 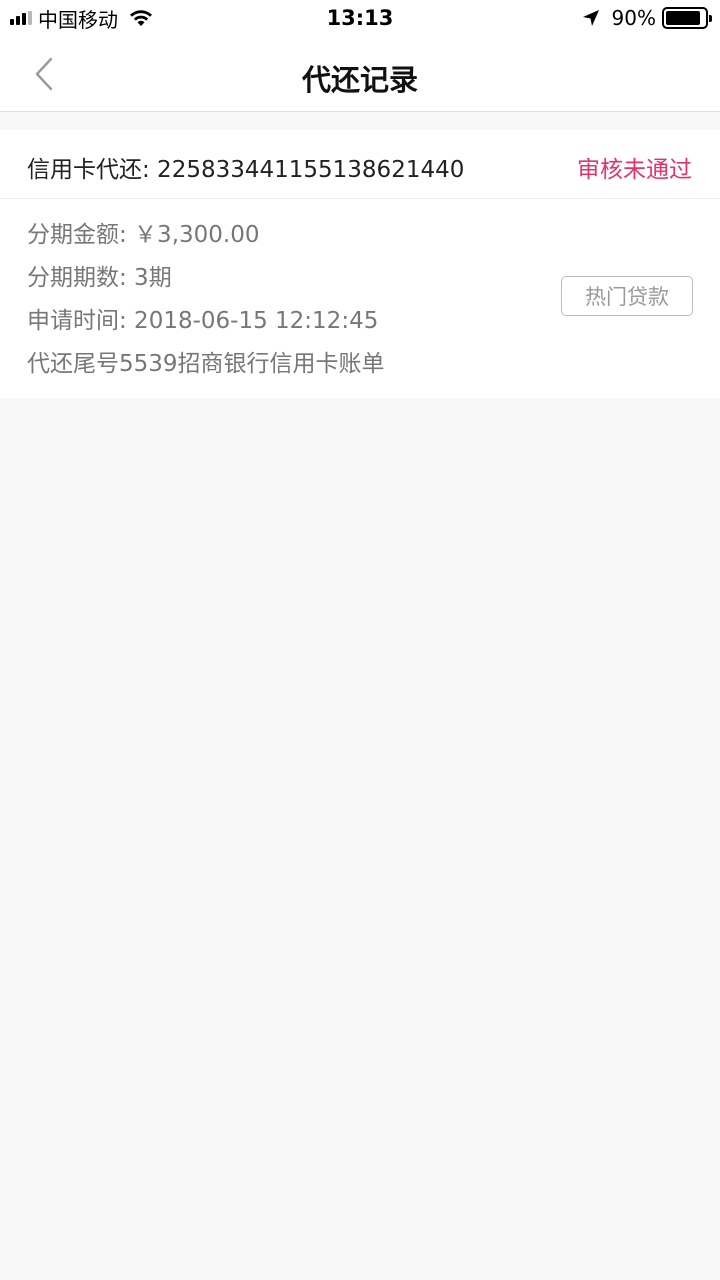 I want to click on status-bar: 中国移动 13:13 90%, so click(x=360, y=19).